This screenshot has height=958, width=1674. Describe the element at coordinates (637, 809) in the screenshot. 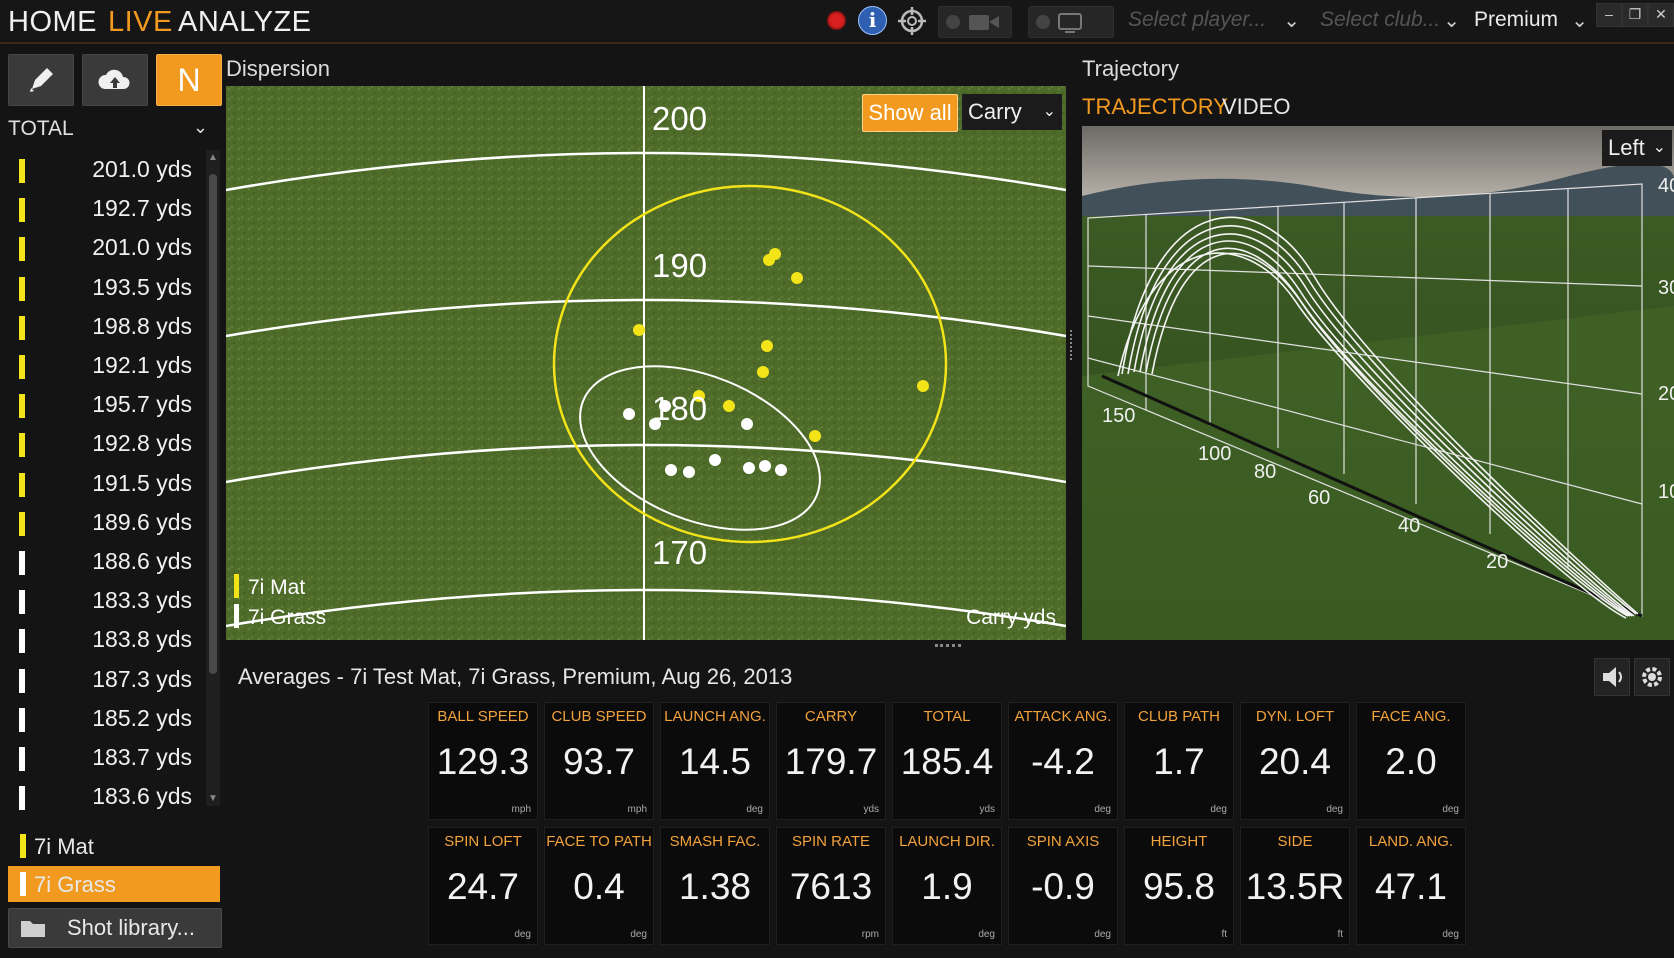

I see `metric-unit: mph` at that location.